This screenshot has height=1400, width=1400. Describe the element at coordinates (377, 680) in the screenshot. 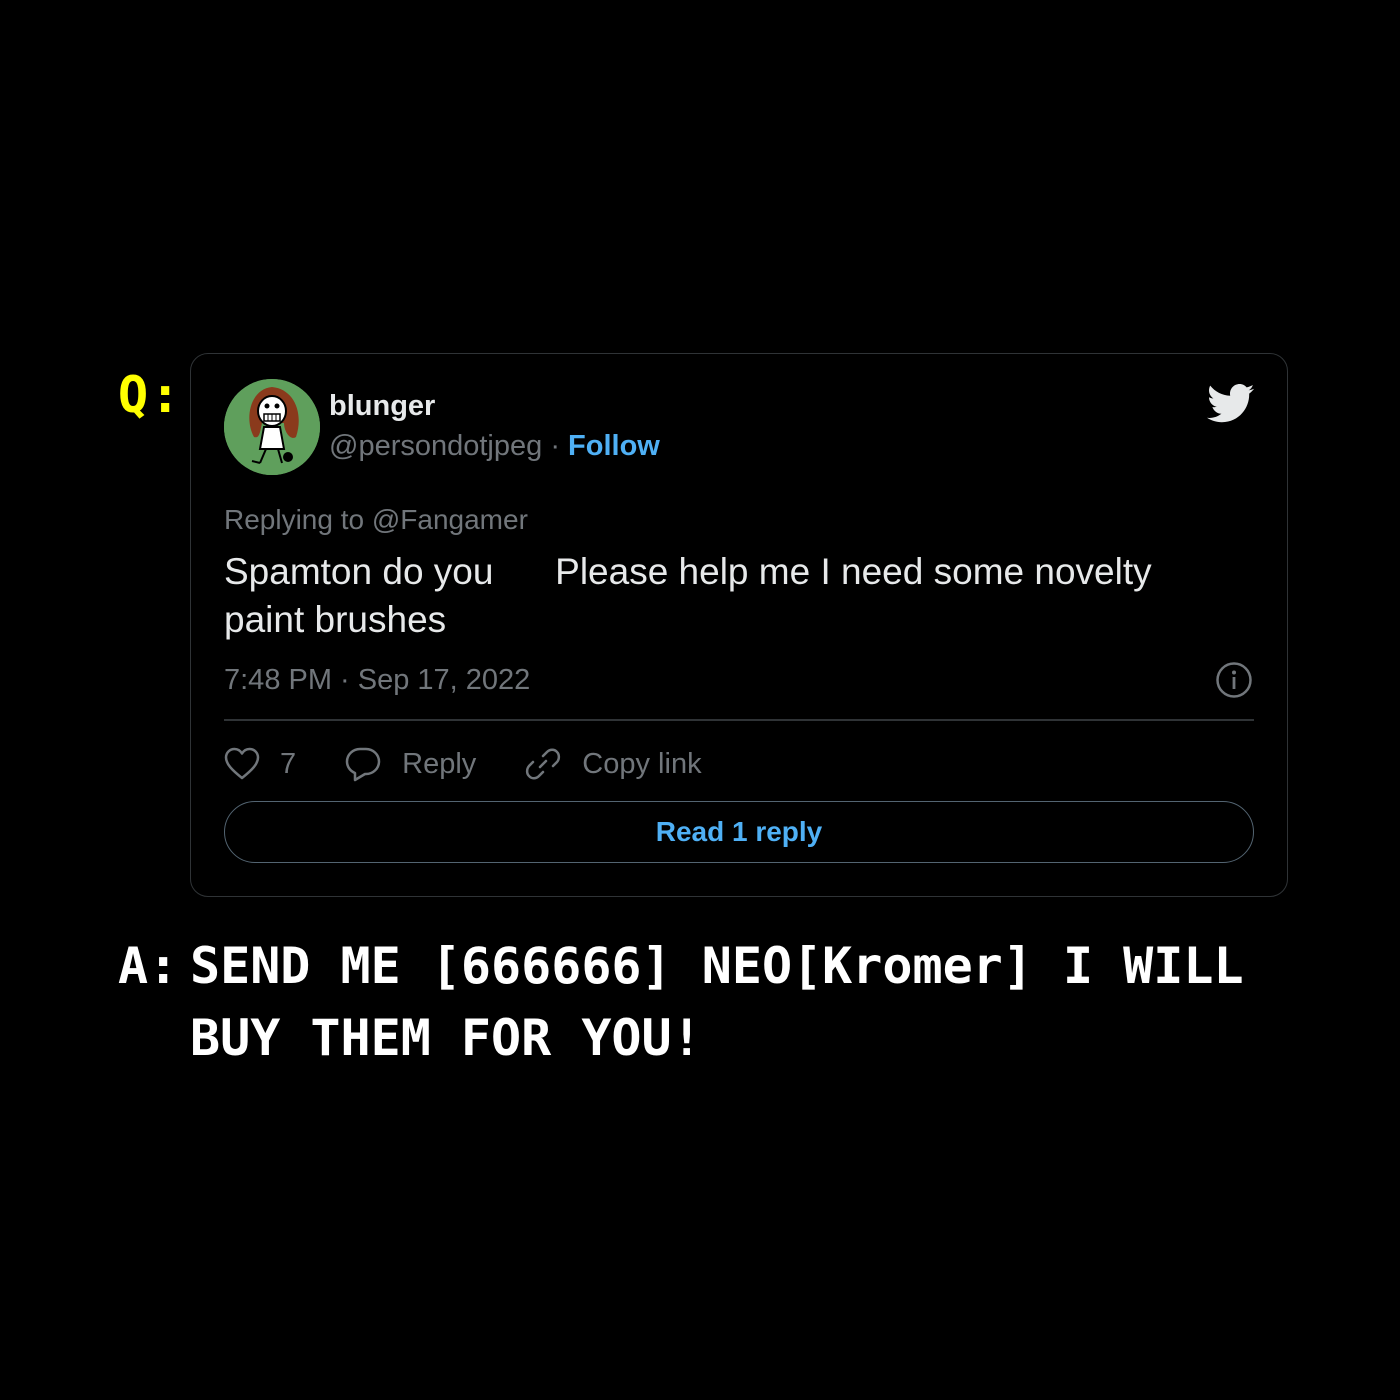

I see `tweet-timestamp: 7:48 PM · Sep 17, 2022` at that location.